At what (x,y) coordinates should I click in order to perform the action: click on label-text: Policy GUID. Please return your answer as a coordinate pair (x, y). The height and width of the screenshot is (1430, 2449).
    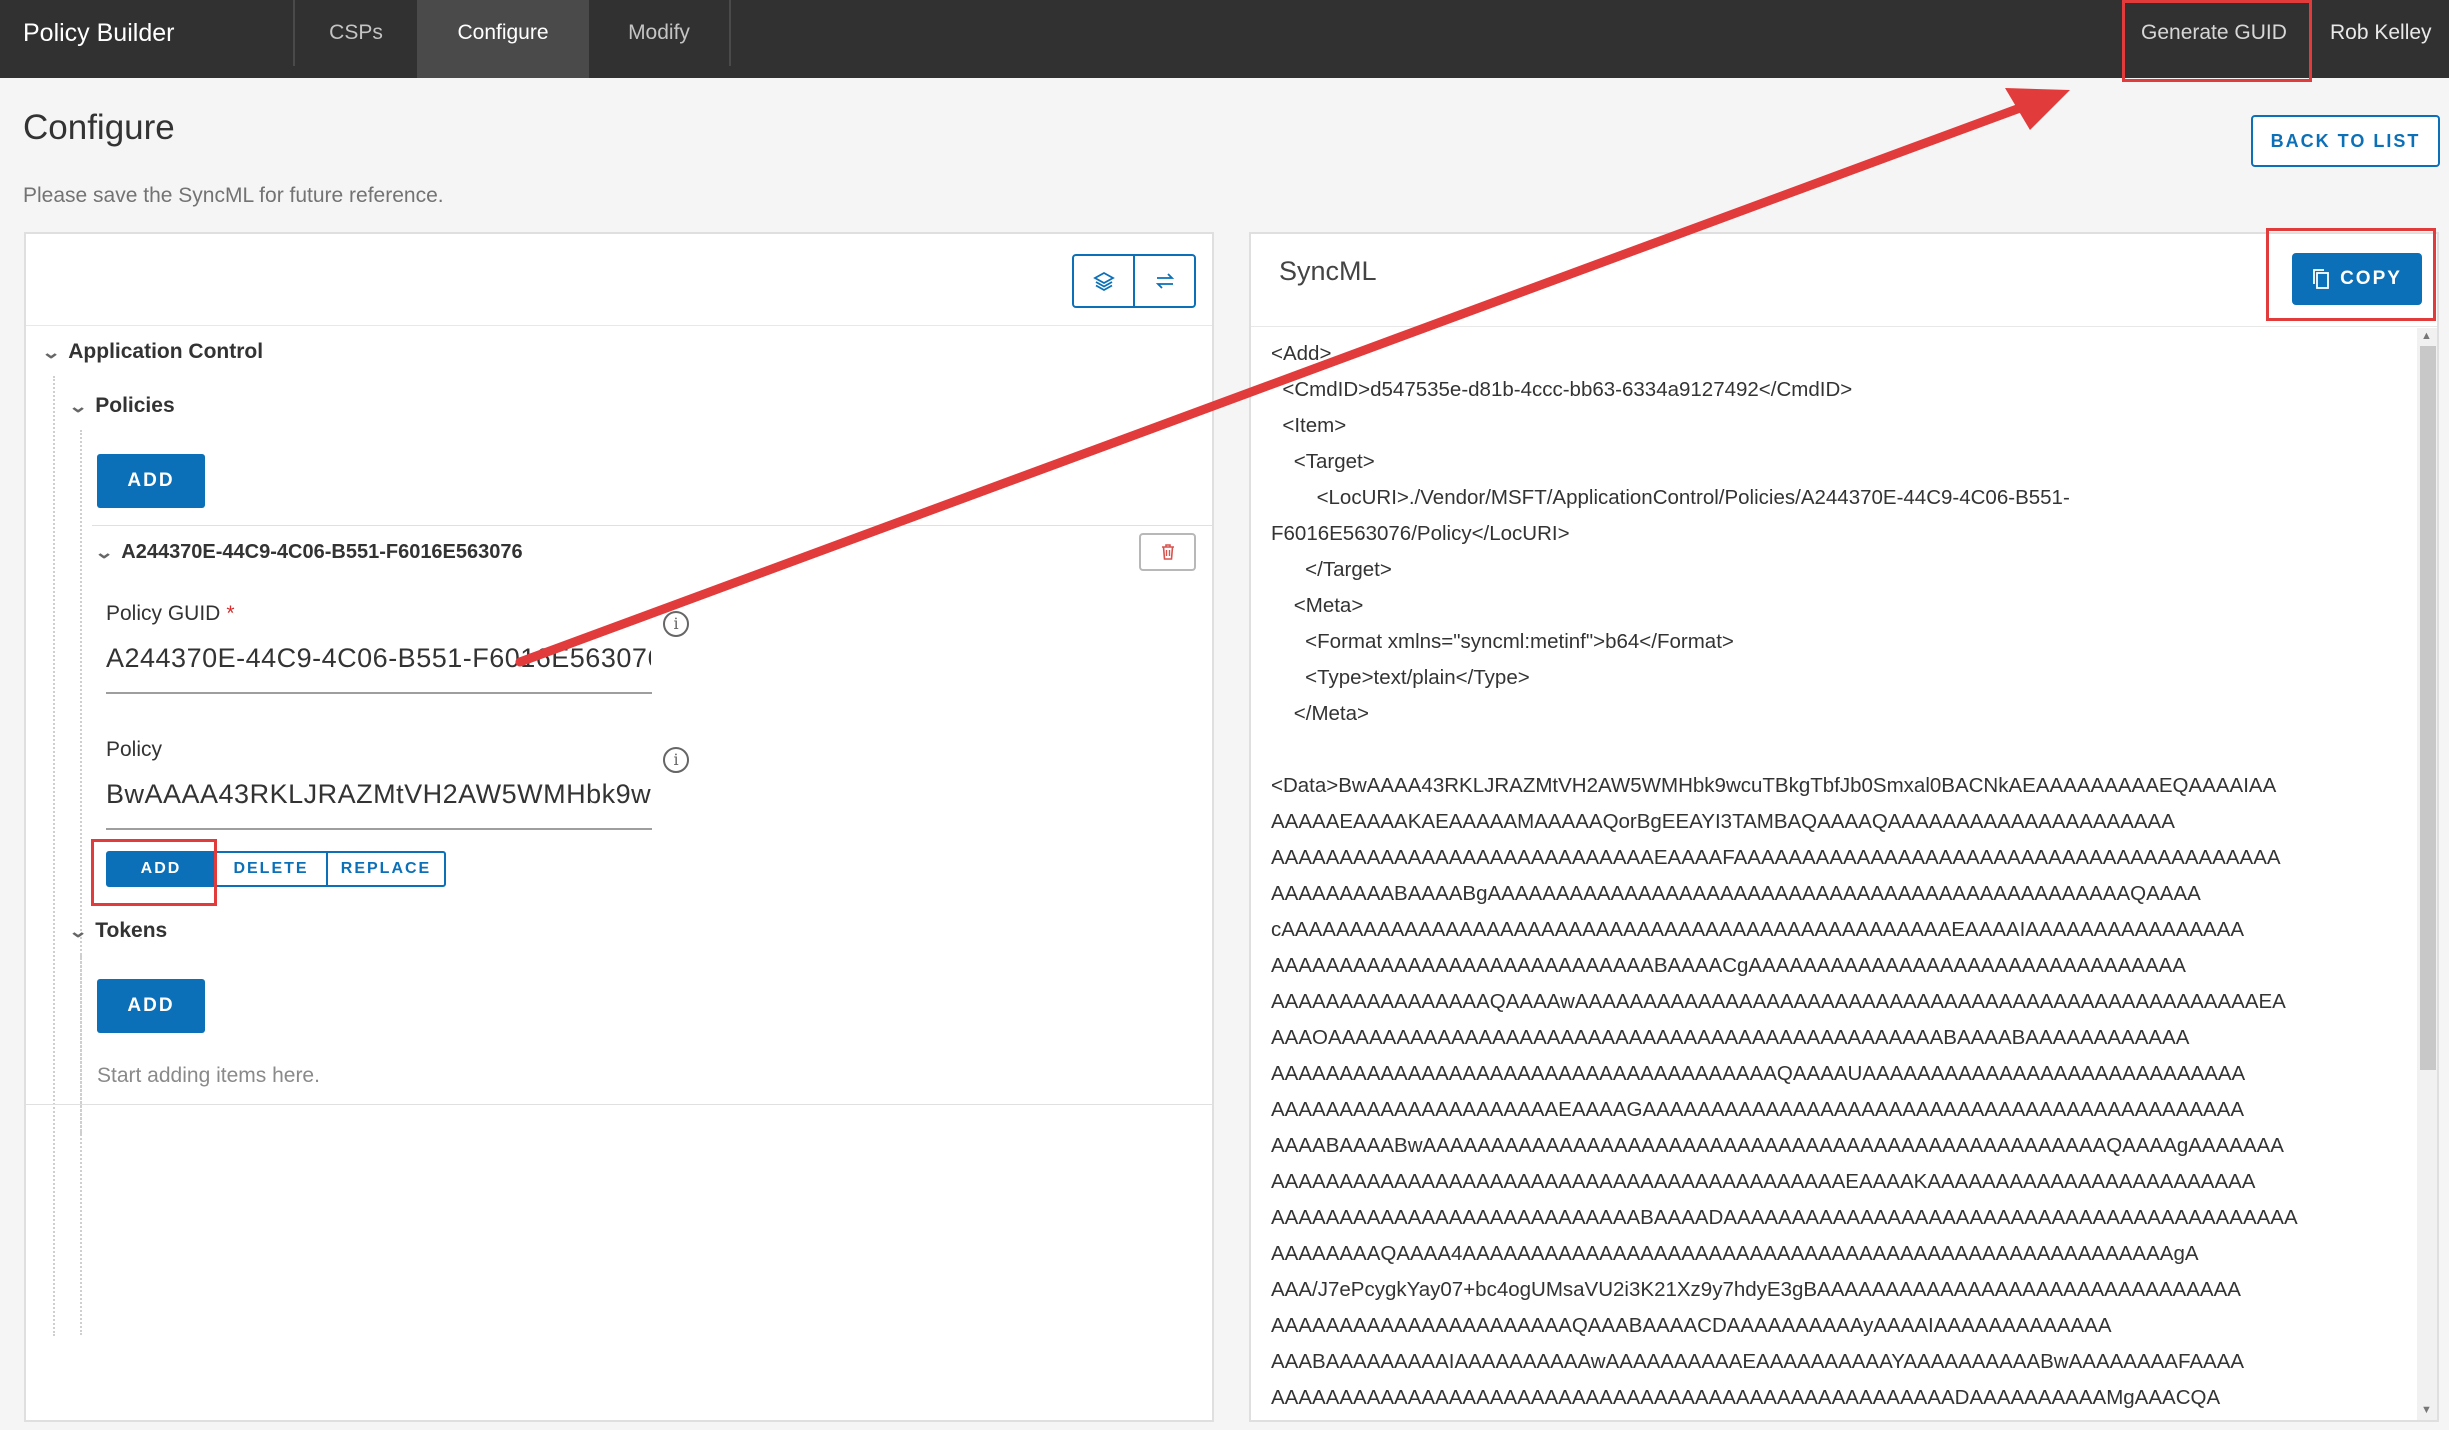
    Looking at the image, I should click on (163, 613).